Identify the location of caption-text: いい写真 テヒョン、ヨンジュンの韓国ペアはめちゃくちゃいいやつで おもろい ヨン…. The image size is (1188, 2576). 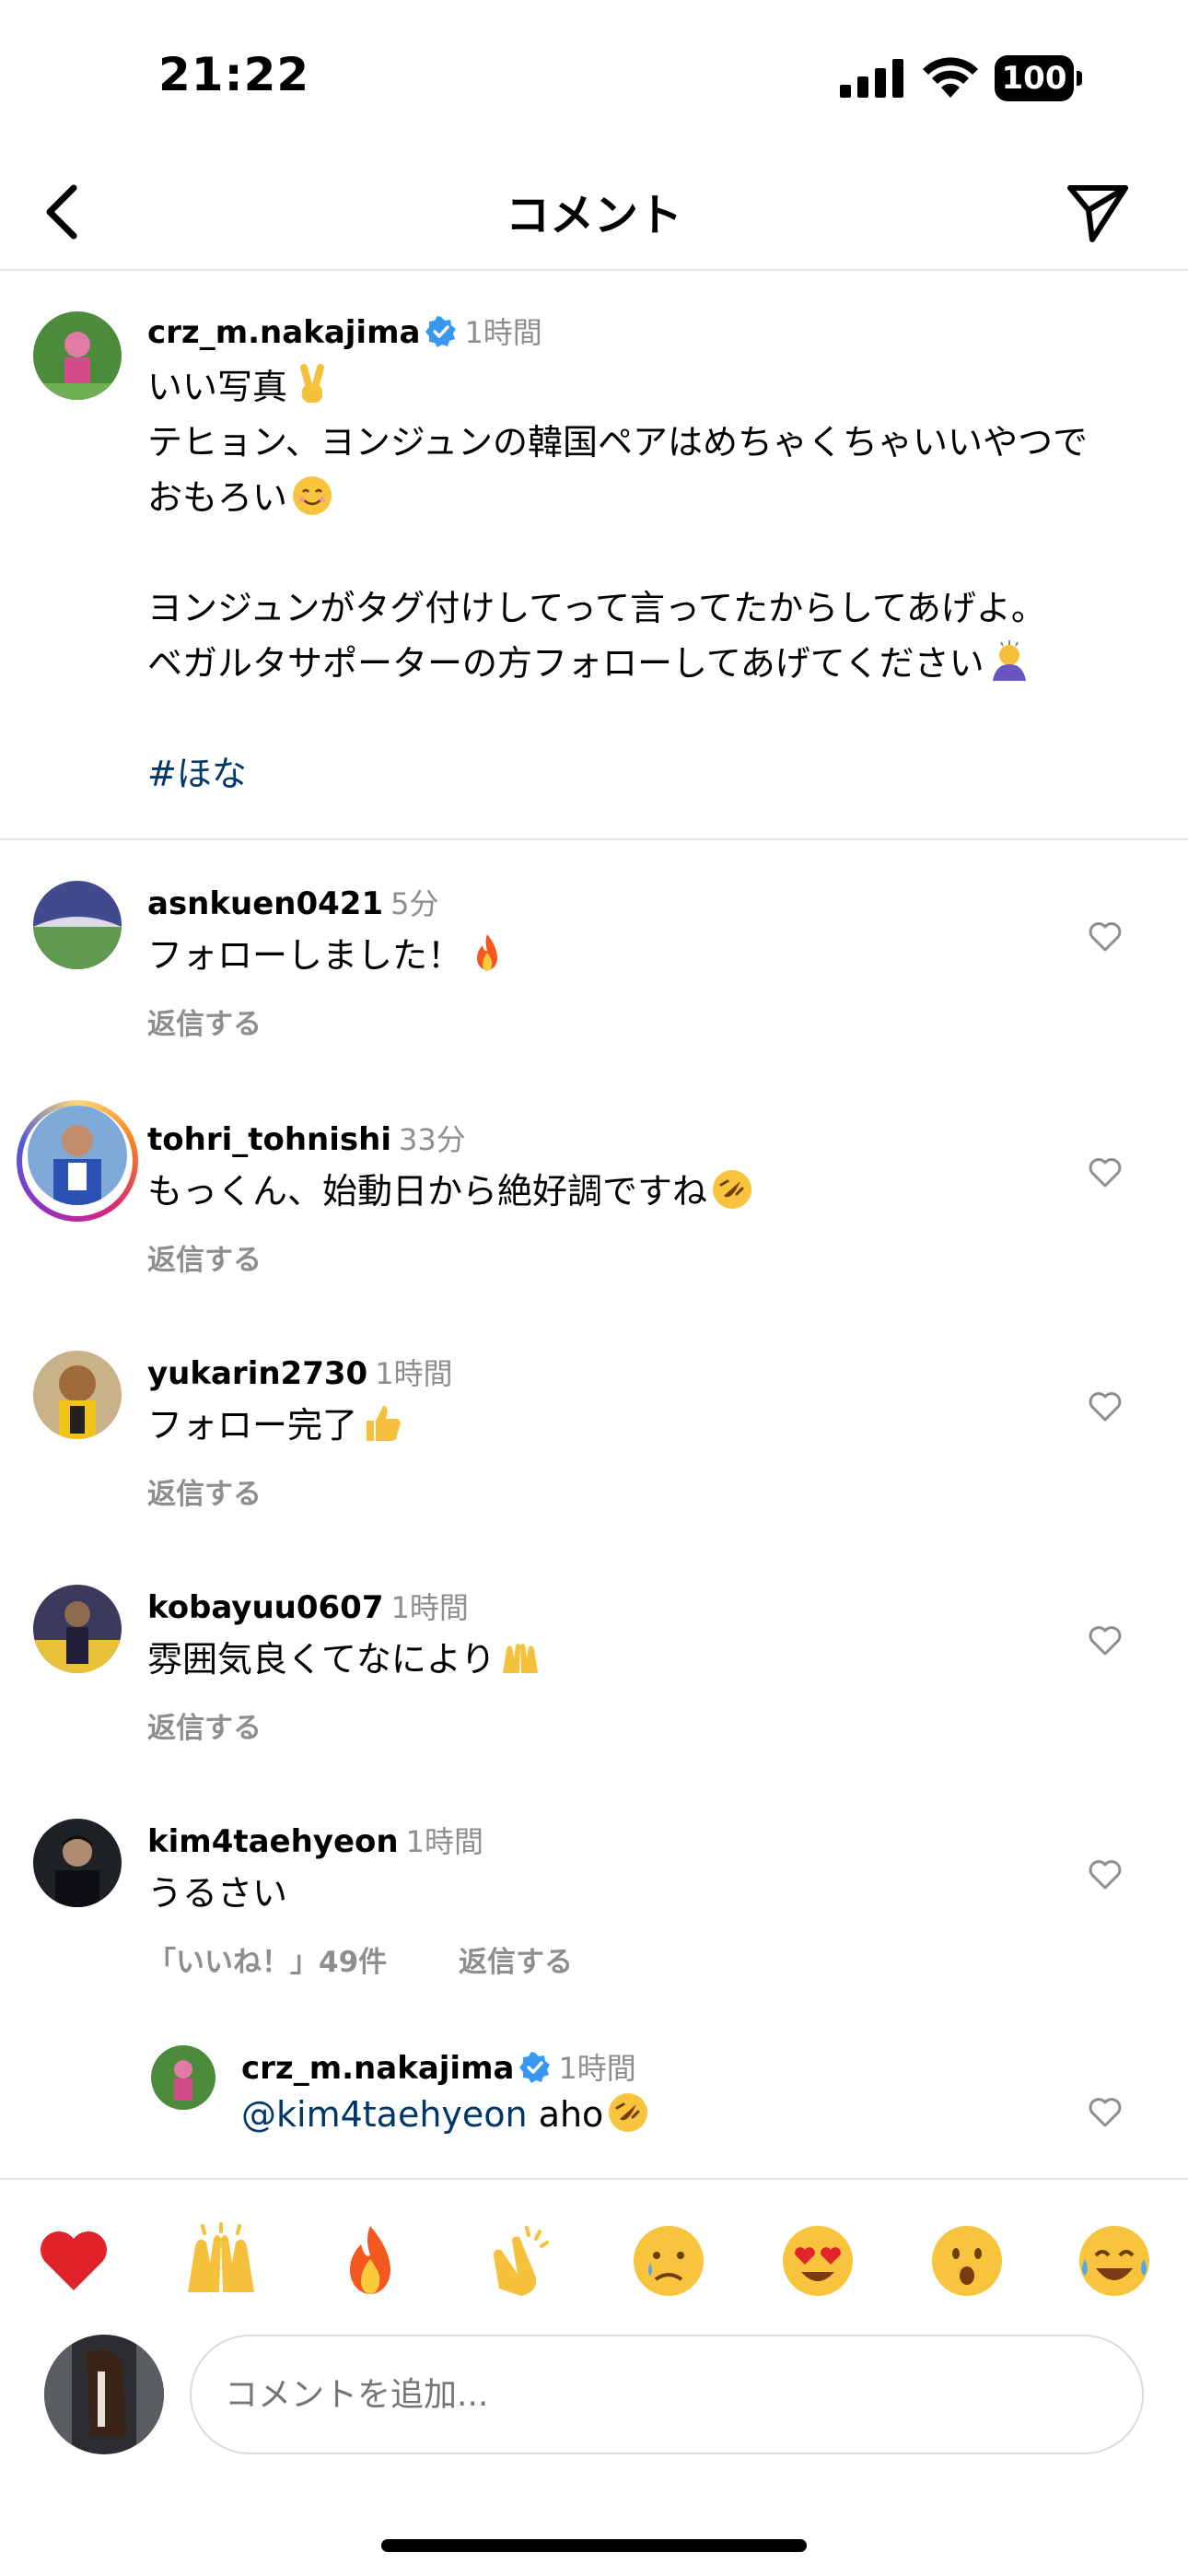
(649, 580).